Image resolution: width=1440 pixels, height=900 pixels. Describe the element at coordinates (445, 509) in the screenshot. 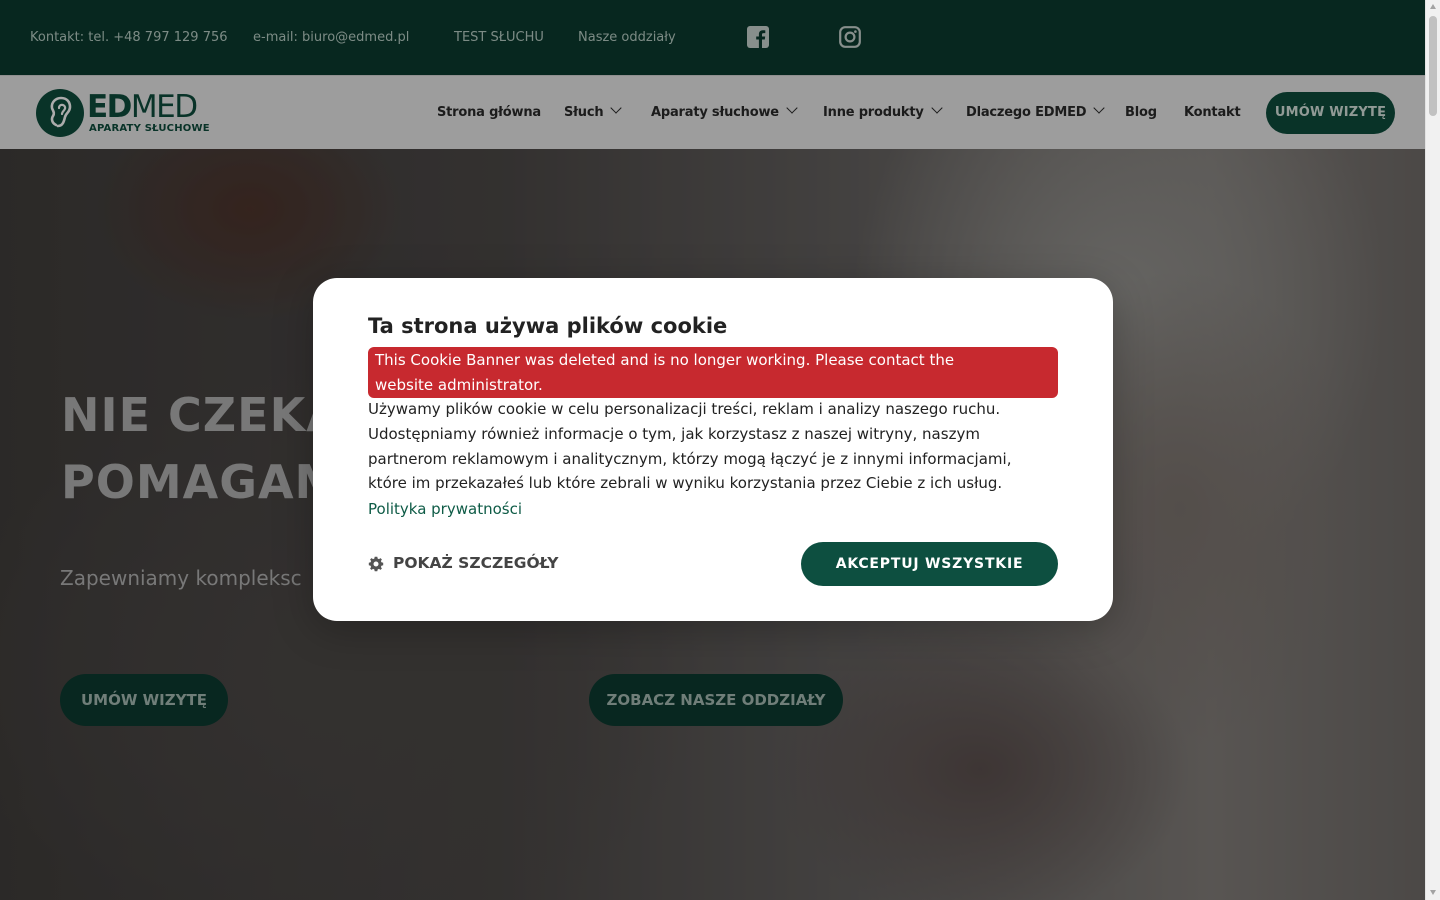

I see `privacy-policy-link: Polityka prywatności` at that location.